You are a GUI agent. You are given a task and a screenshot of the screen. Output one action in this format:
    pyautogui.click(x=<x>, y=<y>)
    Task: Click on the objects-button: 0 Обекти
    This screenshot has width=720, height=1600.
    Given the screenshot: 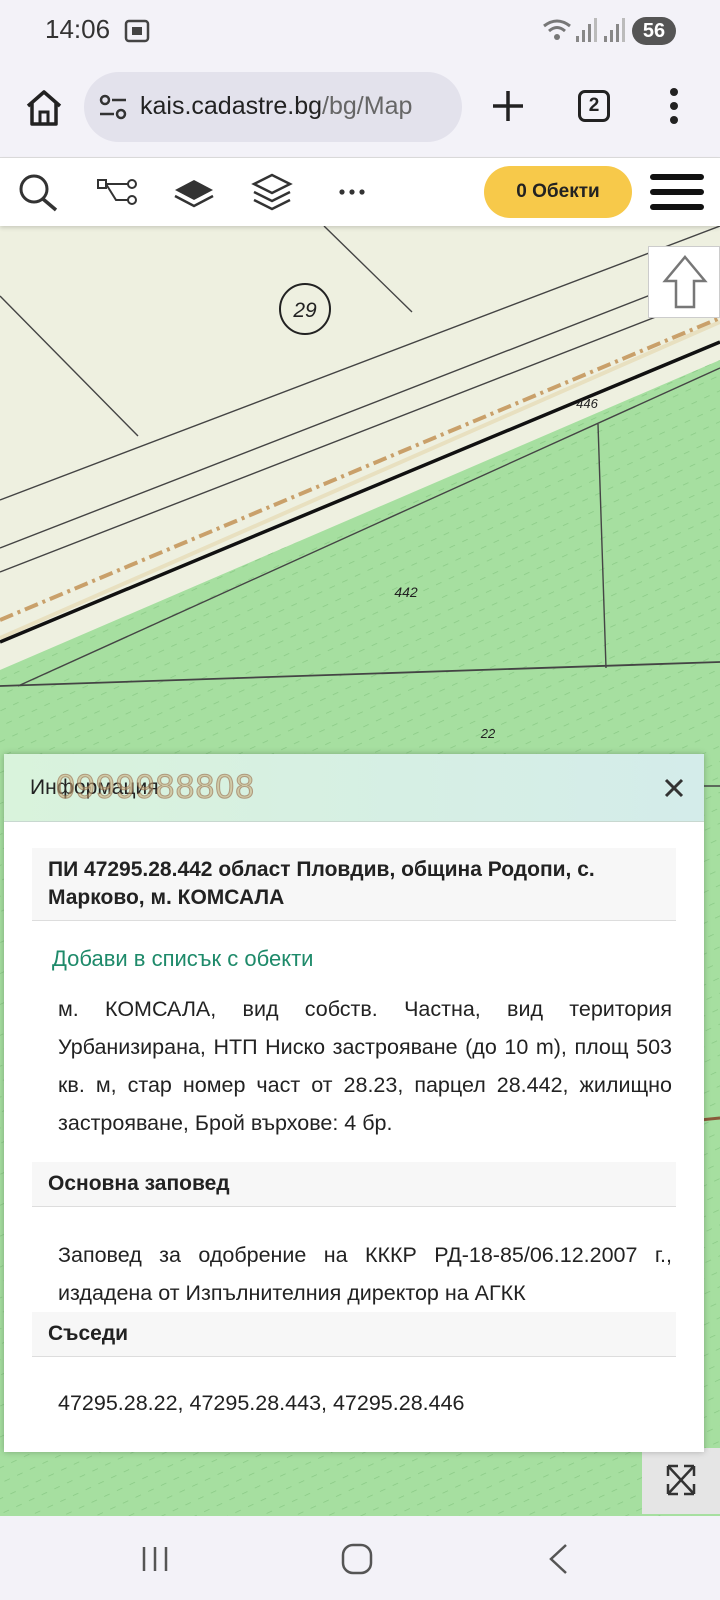 What is the action you would take?
    pyautogui.click(x=558, y=192)
    